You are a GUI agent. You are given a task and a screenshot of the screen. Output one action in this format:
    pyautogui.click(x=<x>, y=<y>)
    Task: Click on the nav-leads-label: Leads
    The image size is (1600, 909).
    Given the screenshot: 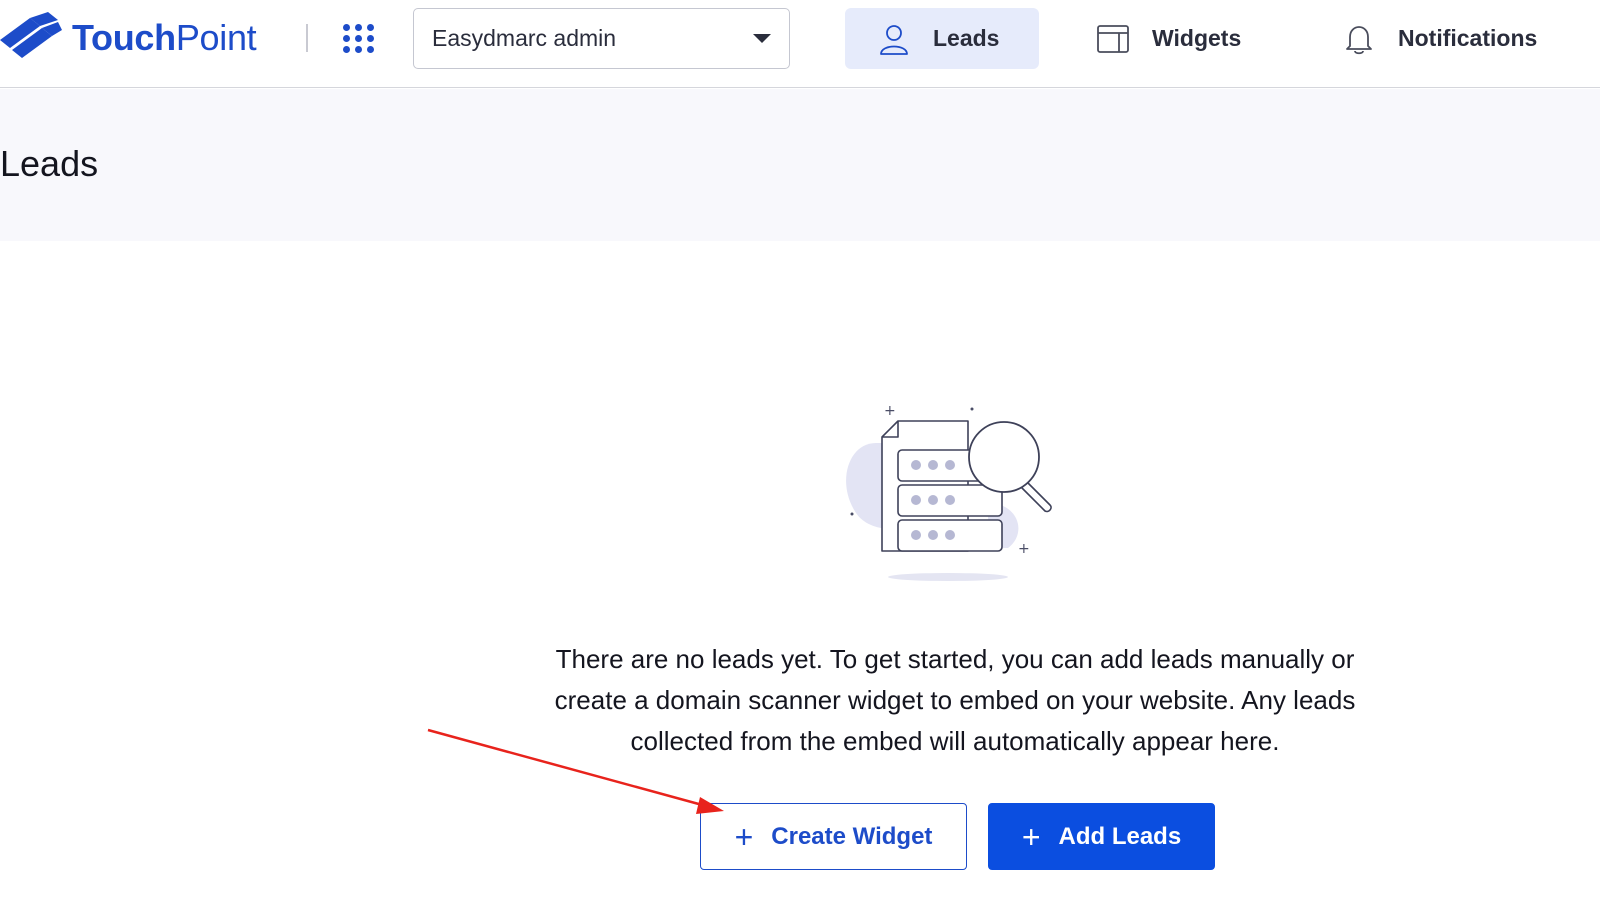 What is the action you would take?
    pyautogui.click(x=966, y=38)
    